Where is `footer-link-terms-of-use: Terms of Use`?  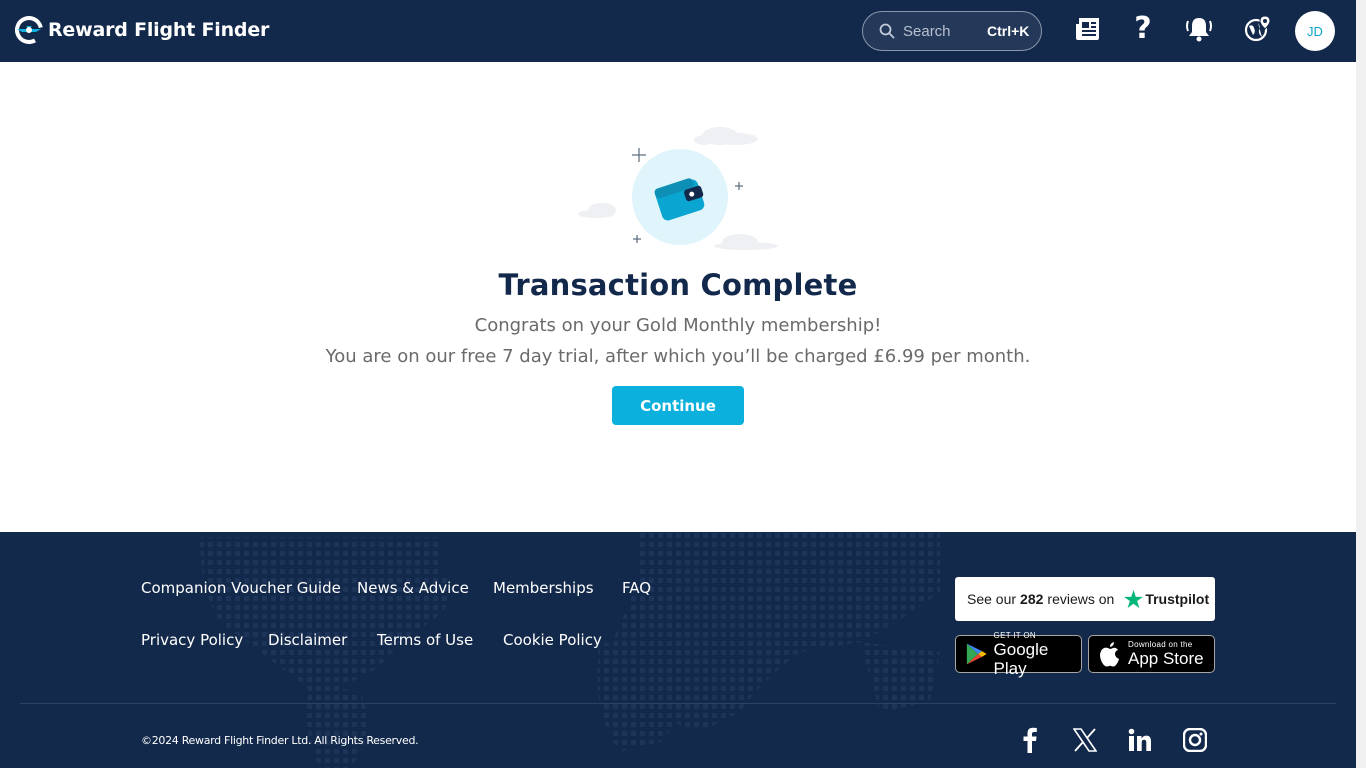 footer-link-terms-of-use: Terms of Use is located at coordinates (425, 640).